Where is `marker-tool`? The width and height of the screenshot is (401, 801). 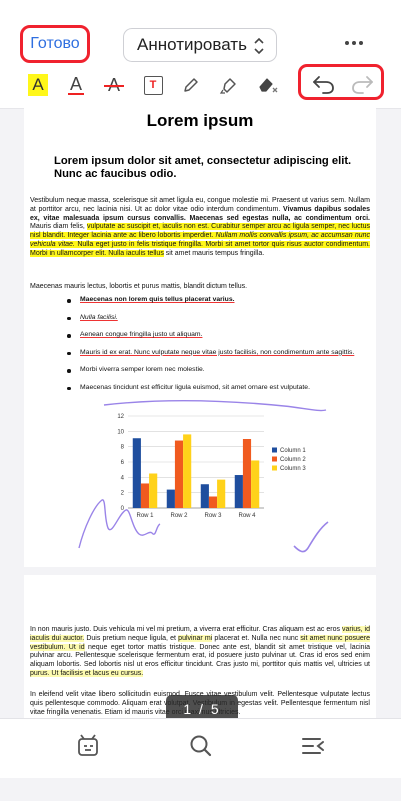
marker-tool is located at coordinates (229, 85).